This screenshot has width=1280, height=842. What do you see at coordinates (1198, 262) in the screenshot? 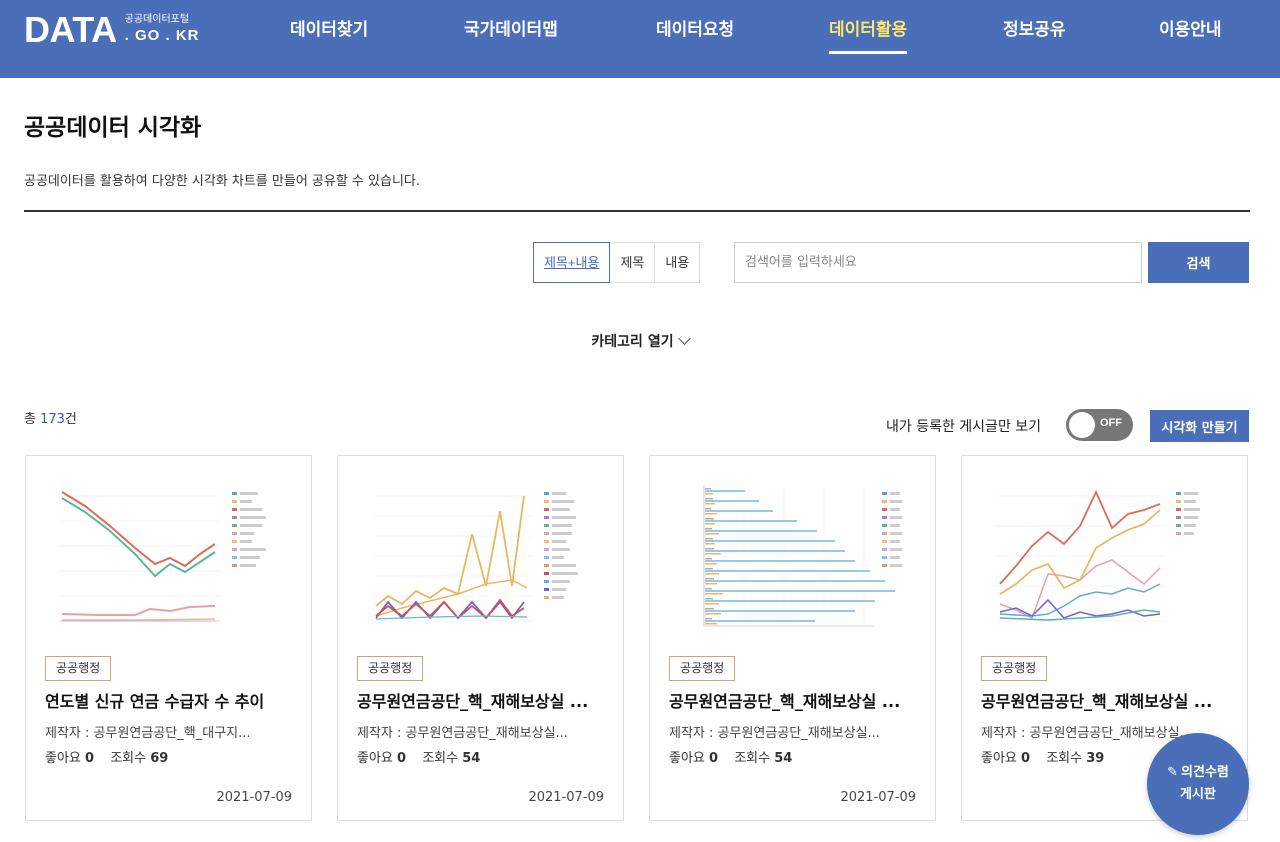
I see `search-button: 검색` at bounding box center [1198, 262].